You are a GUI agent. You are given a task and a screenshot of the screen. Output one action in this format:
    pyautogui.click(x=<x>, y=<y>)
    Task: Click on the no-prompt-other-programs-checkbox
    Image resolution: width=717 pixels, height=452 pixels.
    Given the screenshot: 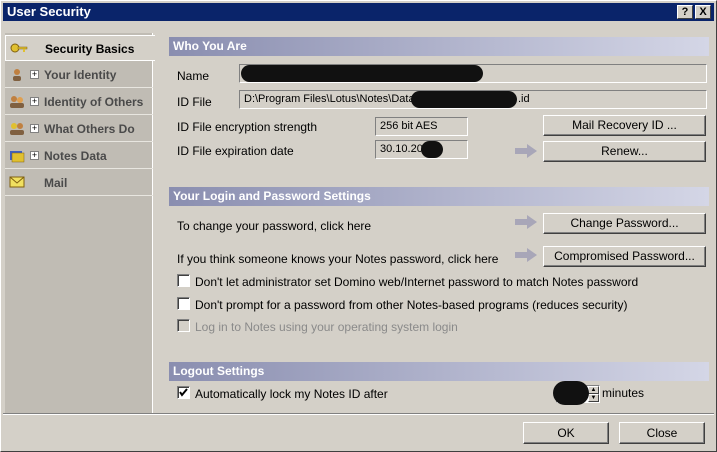 What is the action you would take?
    pyautogui.click(x=183, y=303)
    